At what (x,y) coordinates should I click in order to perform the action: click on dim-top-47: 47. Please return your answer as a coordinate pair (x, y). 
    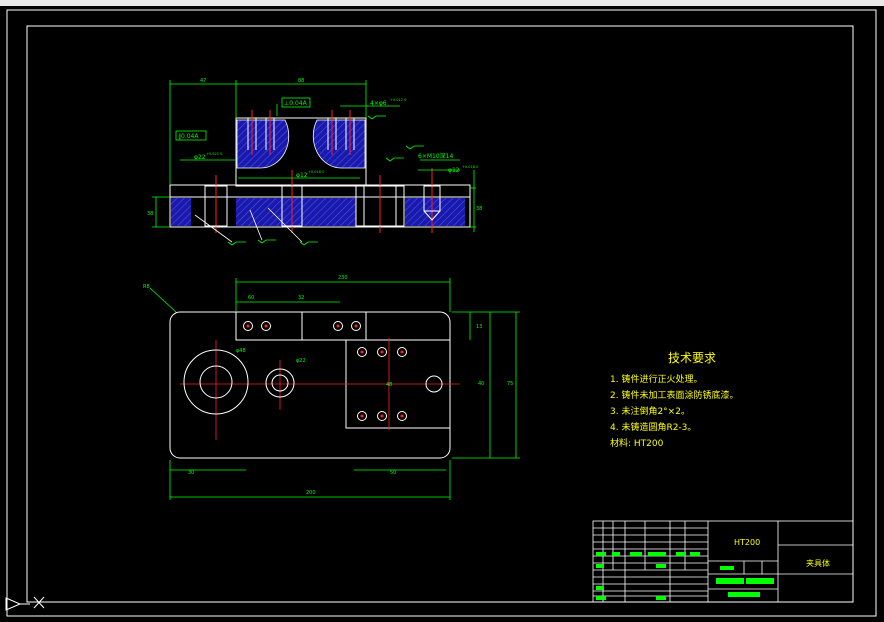
    Looking at the image, I should click on (203, 81).